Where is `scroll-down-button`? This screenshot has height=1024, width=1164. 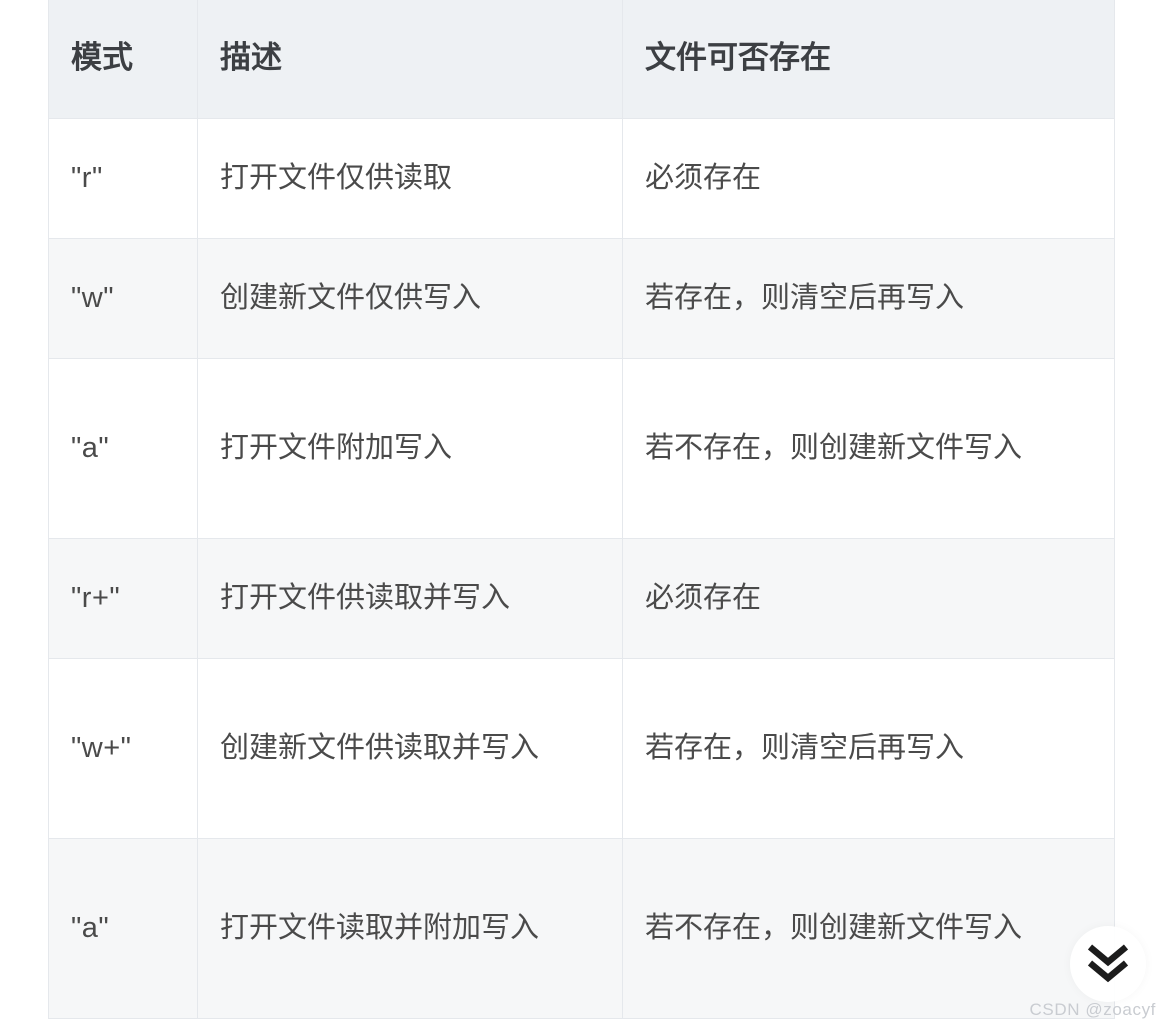 scroll-down-button is located at coordinates (1108, 964).